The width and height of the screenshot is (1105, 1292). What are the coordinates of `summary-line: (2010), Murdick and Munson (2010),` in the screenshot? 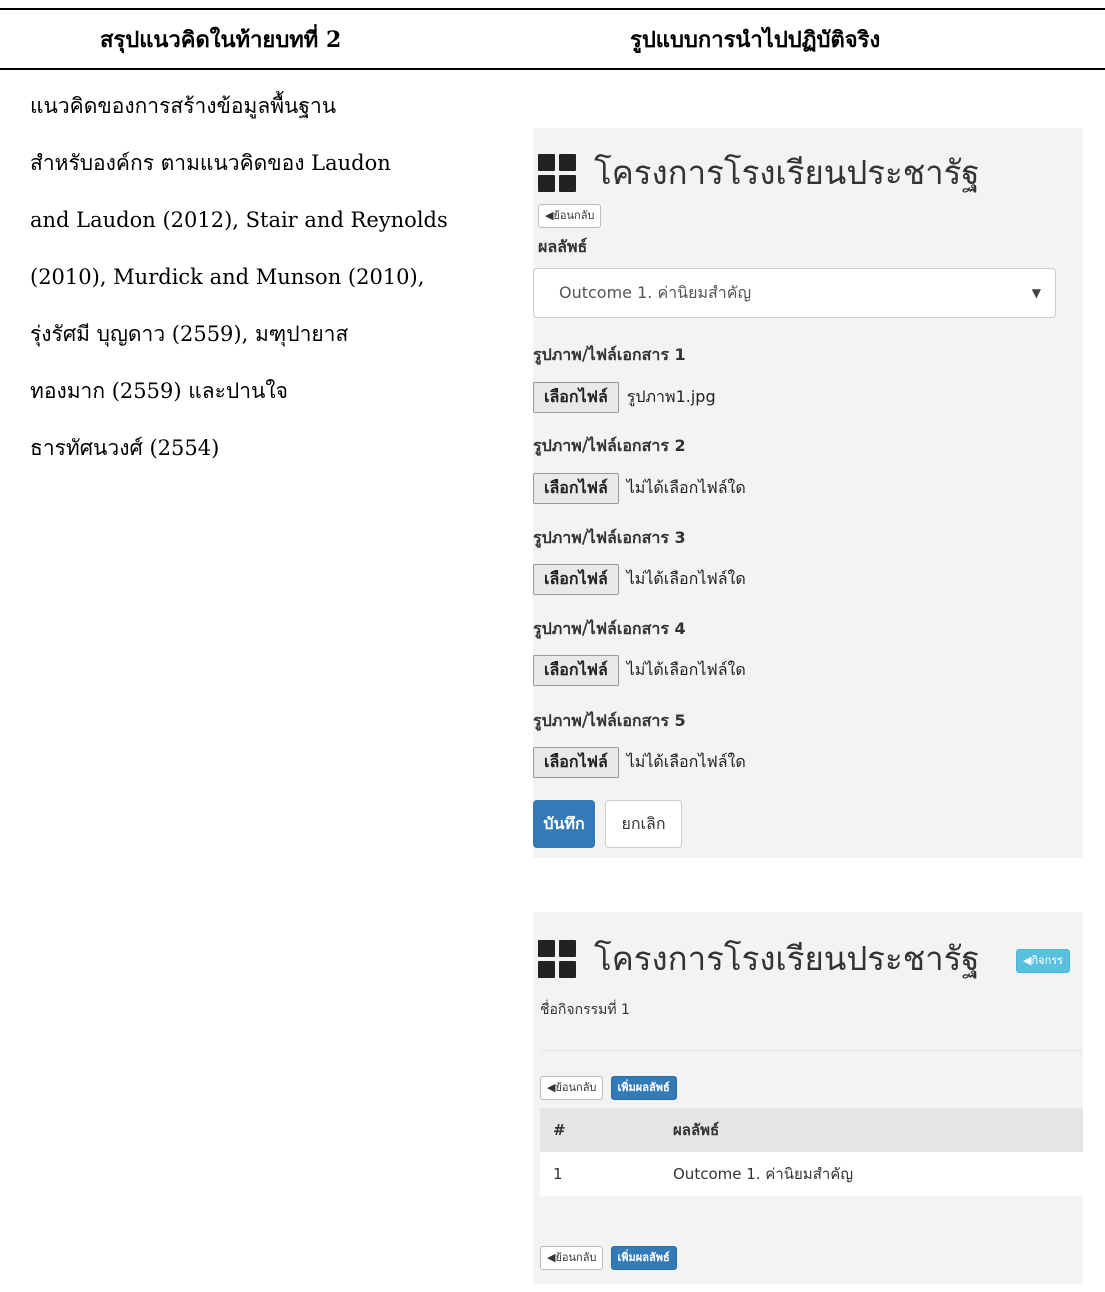 It's located at (227, 277).